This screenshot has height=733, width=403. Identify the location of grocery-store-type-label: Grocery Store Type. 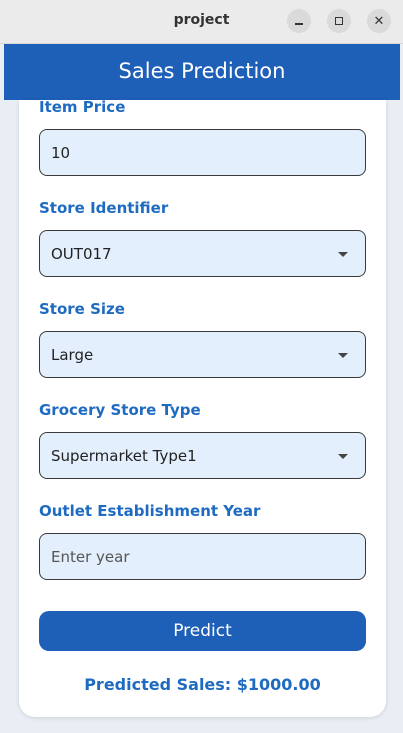
(120, 410).